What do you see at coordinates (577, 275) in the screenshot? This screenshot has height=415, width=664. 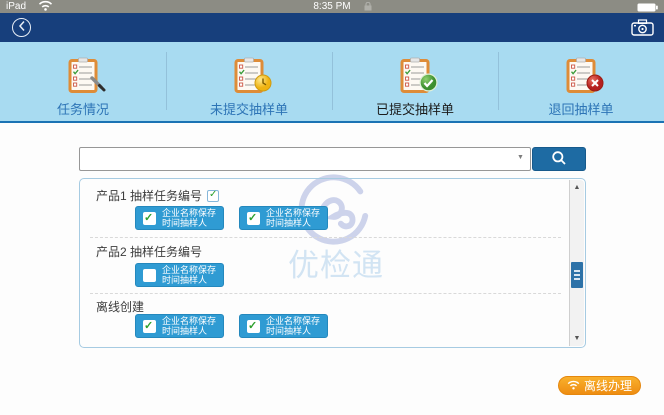 I see `scrollbar-thumb` at bounding box center [577, 275].